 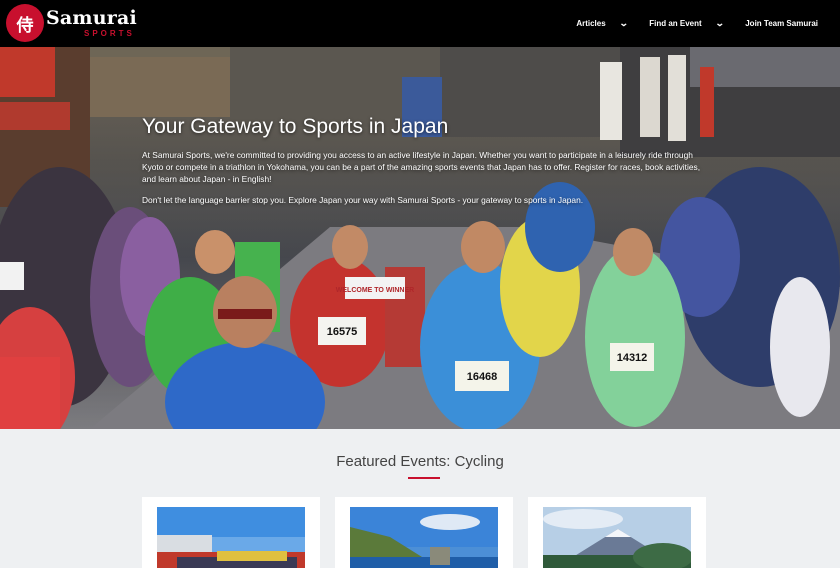 What do you see at coordinates (632, 358) in the screenshot?
I see `bib-number: 14312` at bounding box center [632, 358].